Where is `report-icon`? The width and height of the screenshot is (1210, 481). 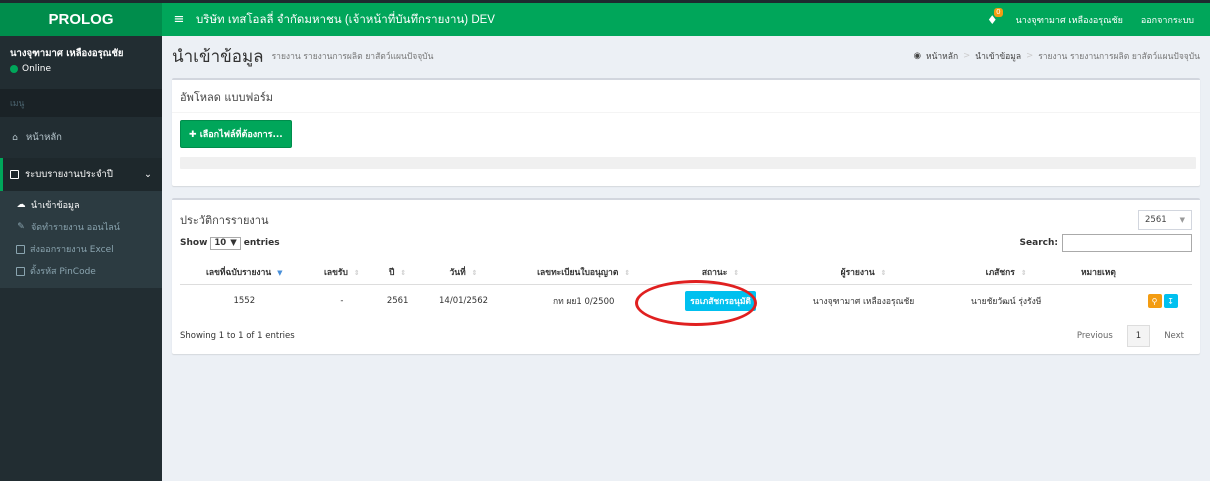 report-icon is located at coordinates (14, 174).